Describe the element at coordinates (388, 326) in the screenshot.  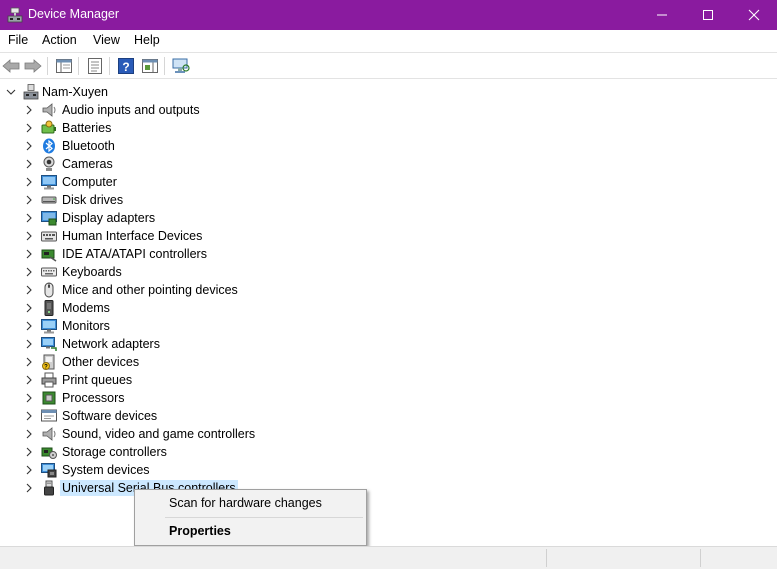
I see `tree-item-monitor: Monitors` at that location.